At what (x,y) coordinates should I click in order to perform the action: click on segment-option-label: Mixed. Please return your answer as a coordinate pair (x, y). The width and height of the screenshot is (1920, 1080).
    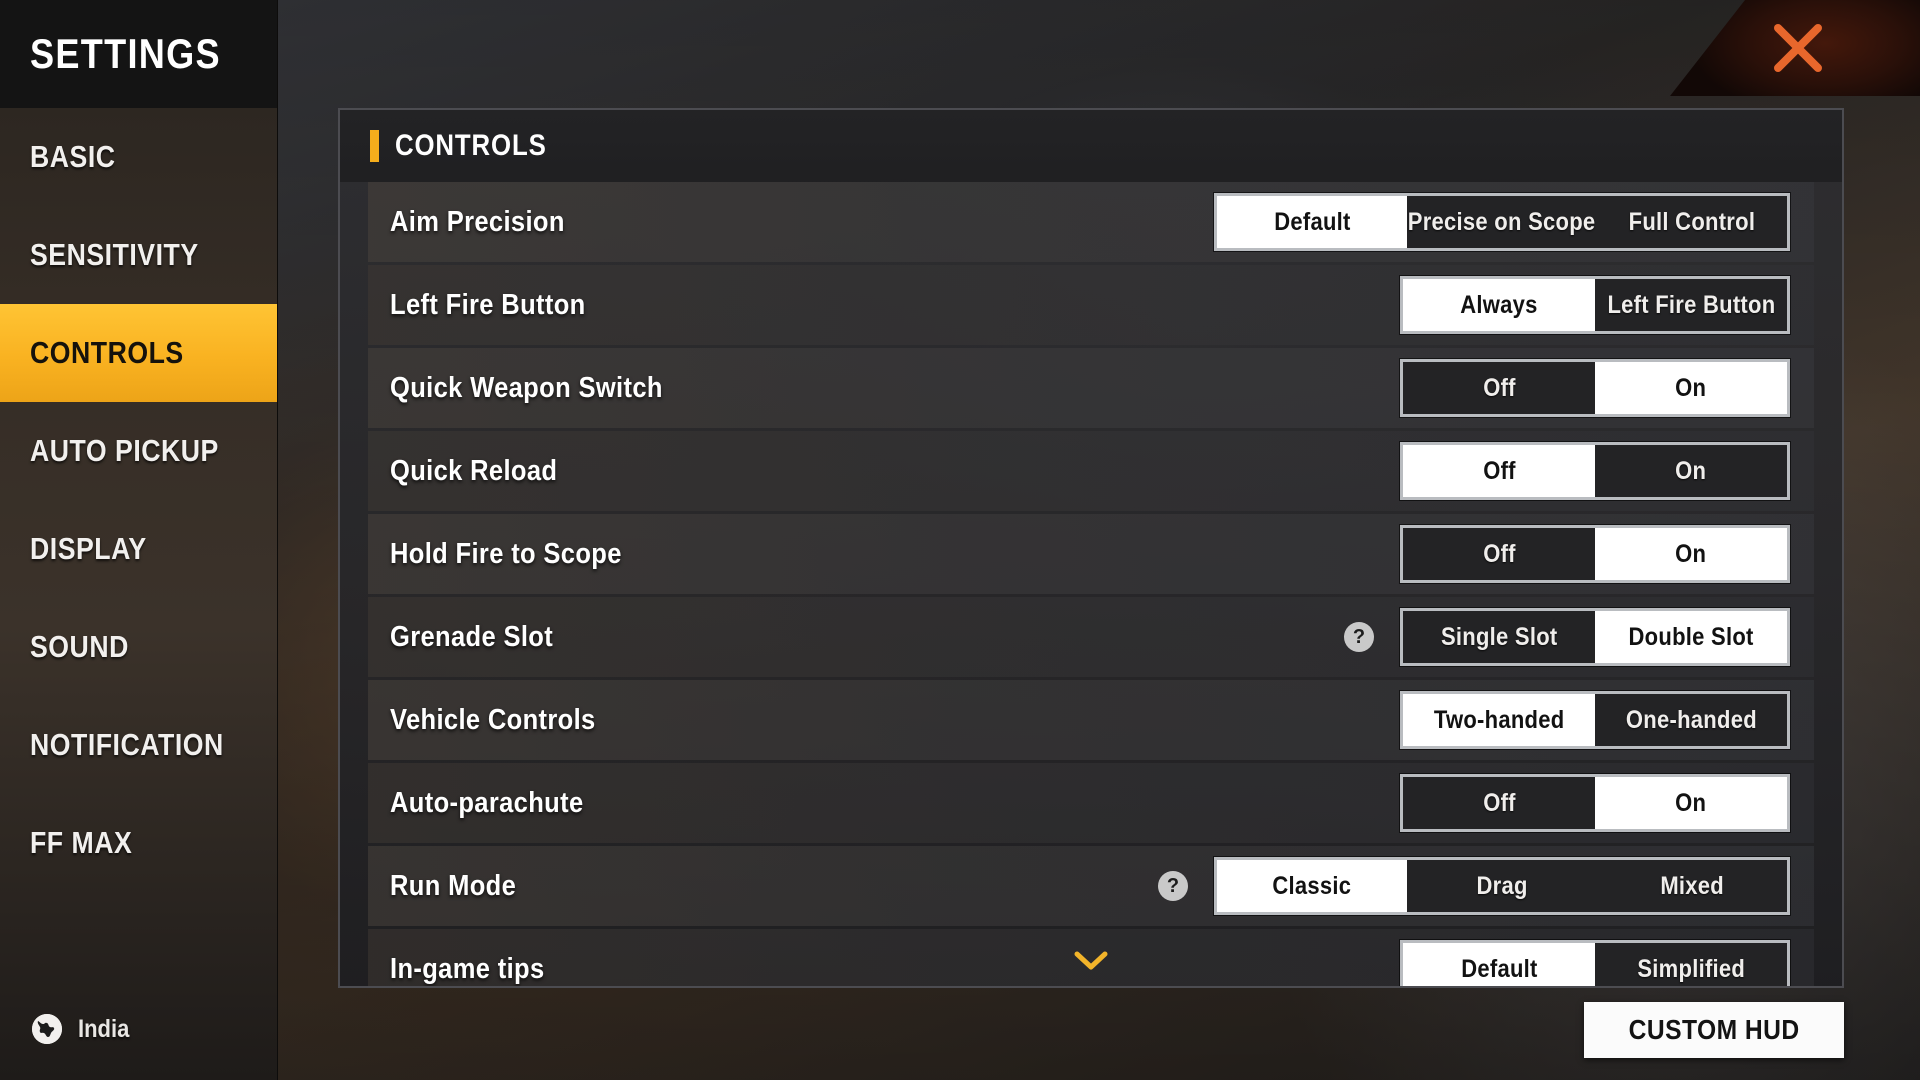
    Looking at the image, I should click on (1692, 885).